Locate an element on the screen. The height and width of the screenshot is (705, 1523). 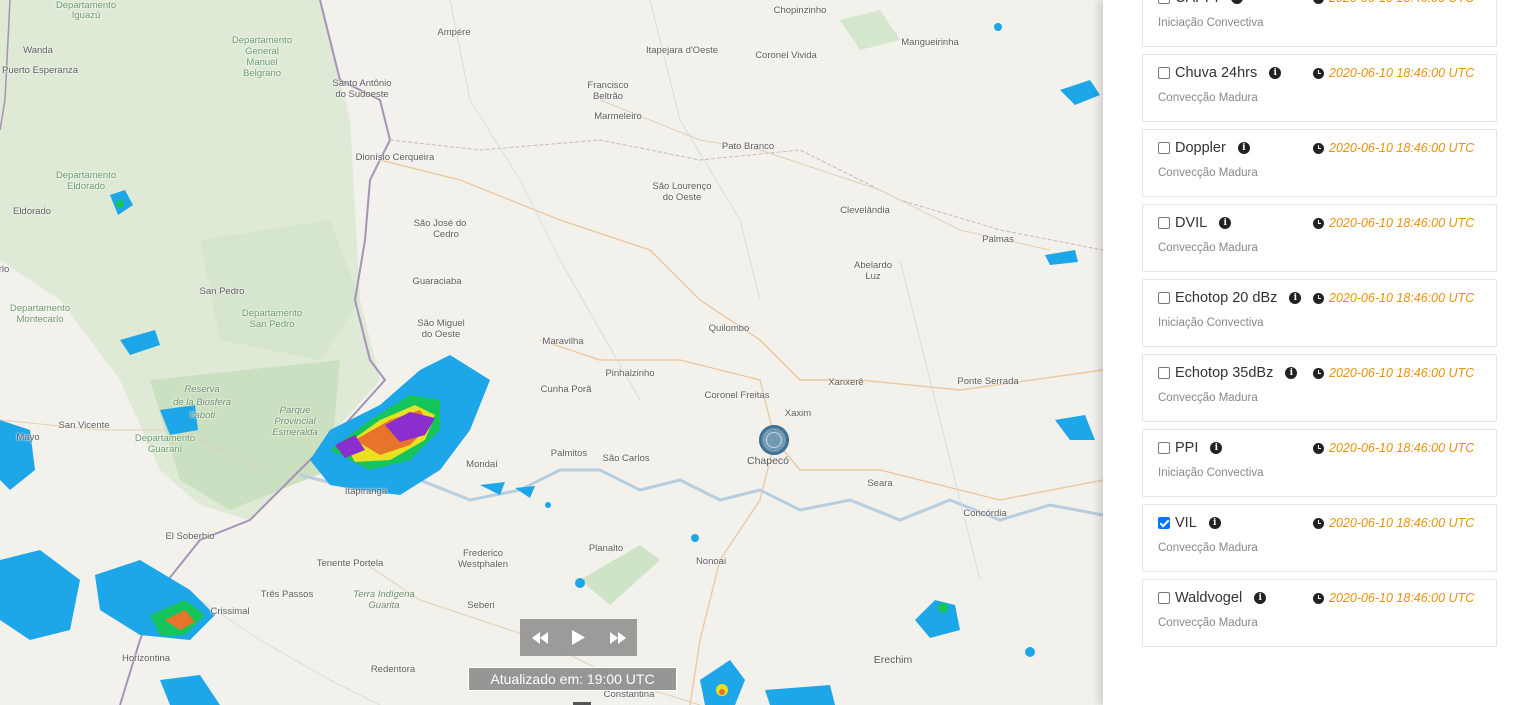
layer-row: PPI i is located at coordinates (1190, 448).